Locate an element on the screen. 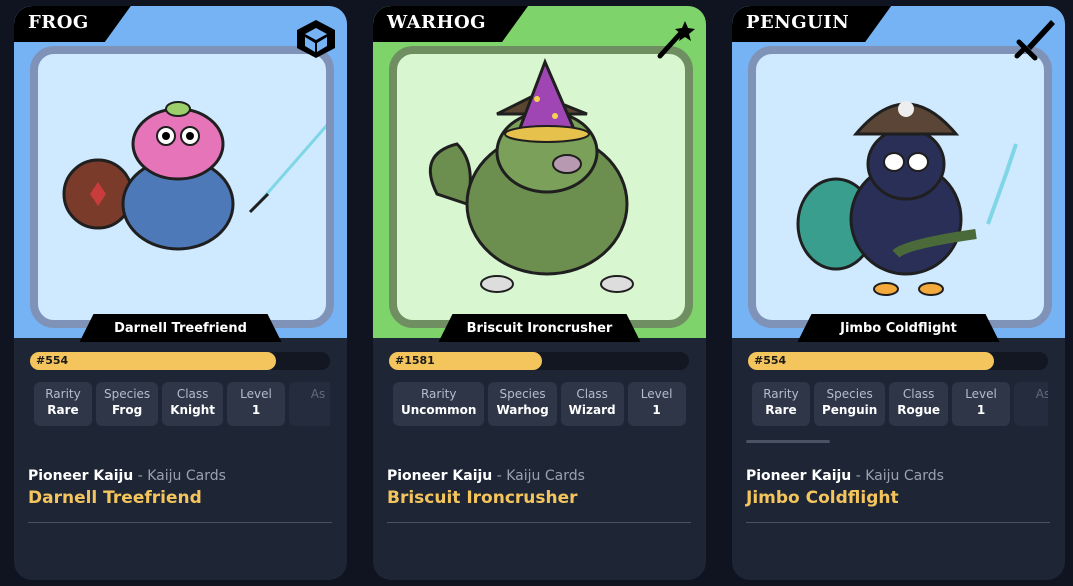 This screenshot has height=586, width=1073. shield-icon is located at coordinates (316, 39).